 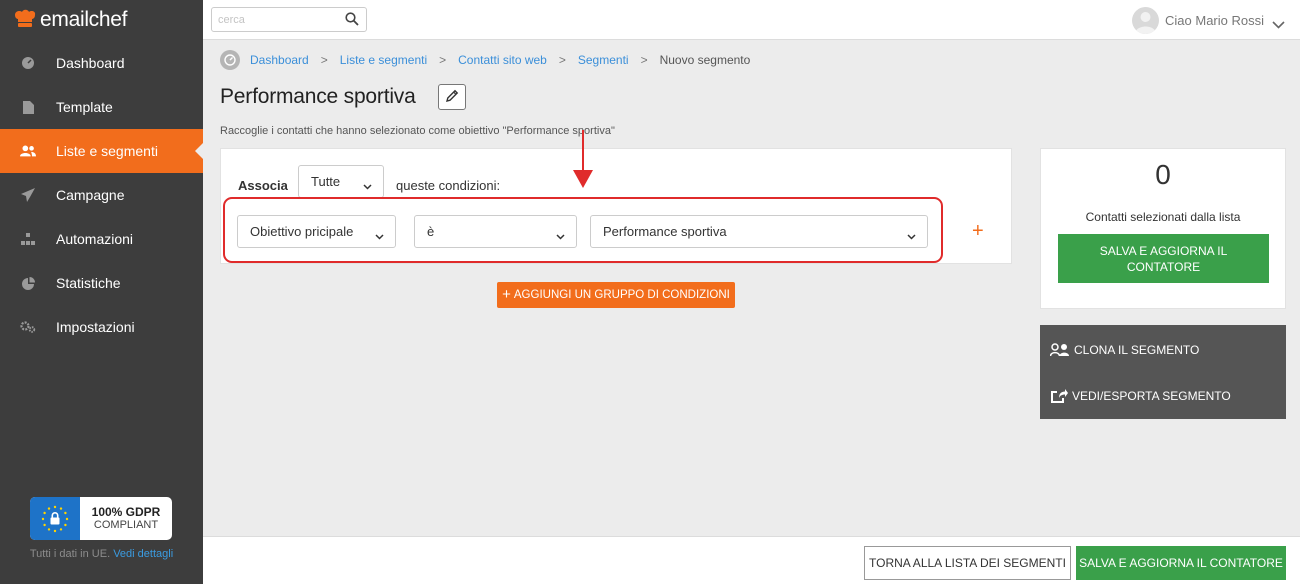 I want to click on sidebar-item-template: Template, so click(x=101, y=107).